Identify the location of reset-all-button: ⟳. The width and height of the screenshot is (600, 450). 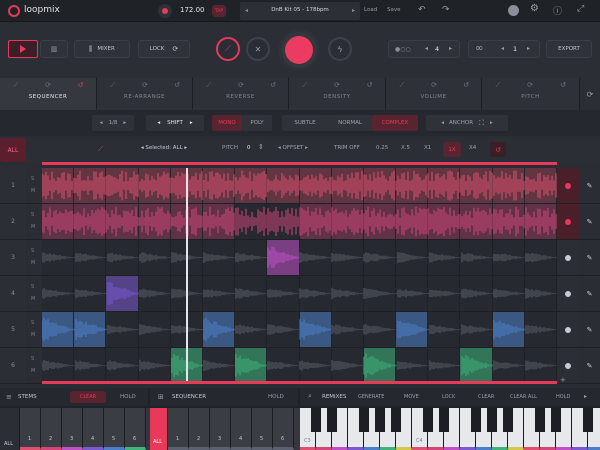
(590, 94).